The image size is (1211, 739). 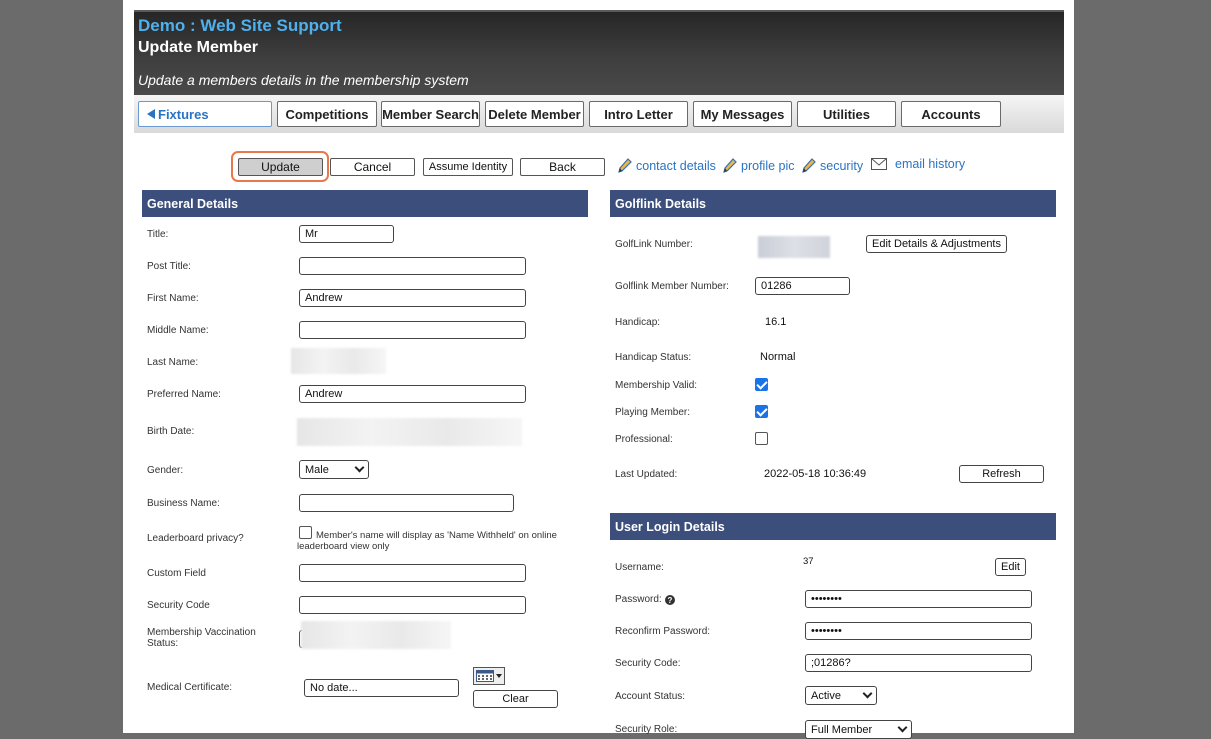 I want to click on redacted-golflink-number, so click(x=794, y=247).